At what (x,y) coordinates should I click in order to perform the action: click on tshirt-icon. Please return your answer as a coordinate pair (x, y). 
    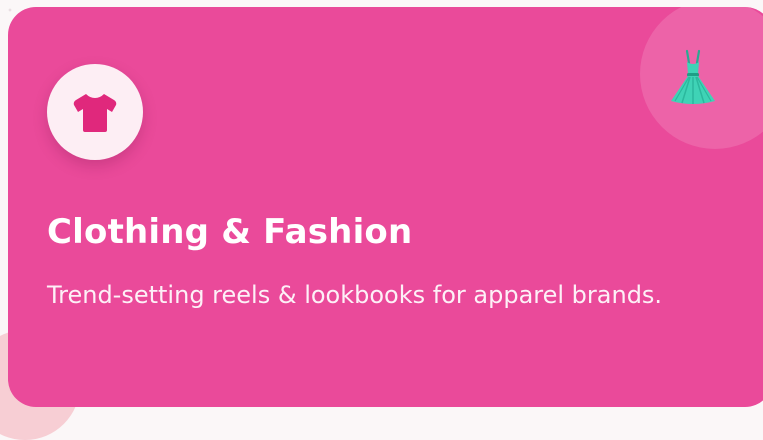
    Looking at the image, I should click on (95, 113).